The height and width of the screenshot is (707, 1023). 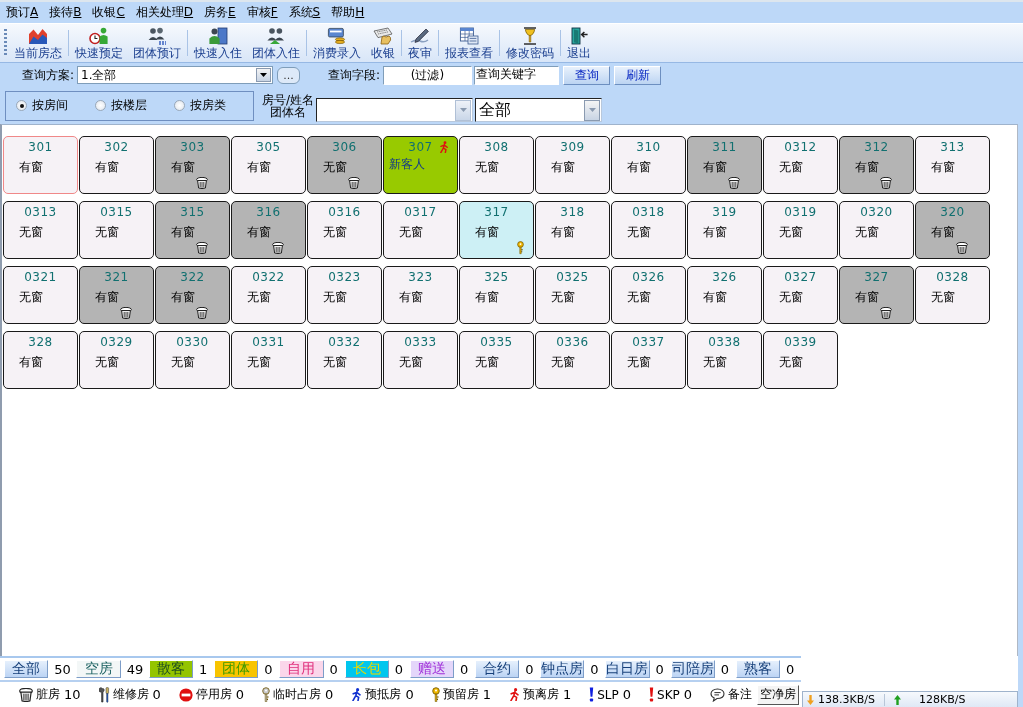 What do you see at coordinates (572, 230) in the screenshot?
I see `room-tile: 318 有窗` at bounding box center [572, 230].